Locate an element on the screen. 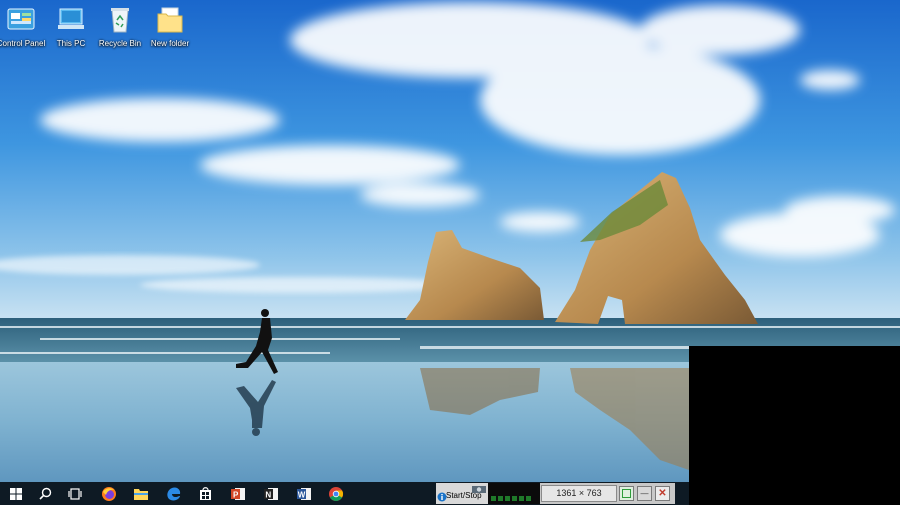  desktop-icon-new-folder: New folder is located at coordinates (170, 26).